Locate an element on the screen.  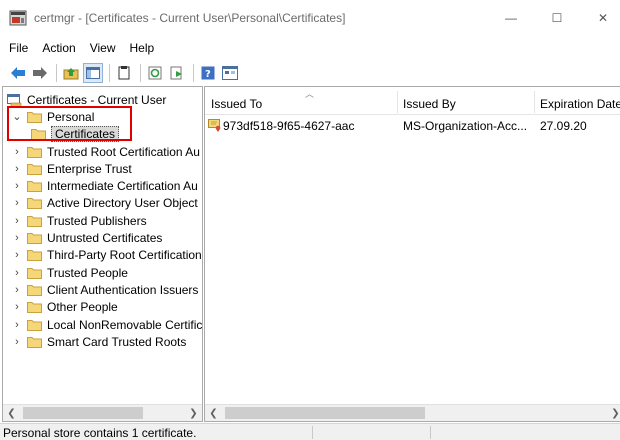
tree-item: › Client Authentication Issuers is located at coordinates (104, 289).